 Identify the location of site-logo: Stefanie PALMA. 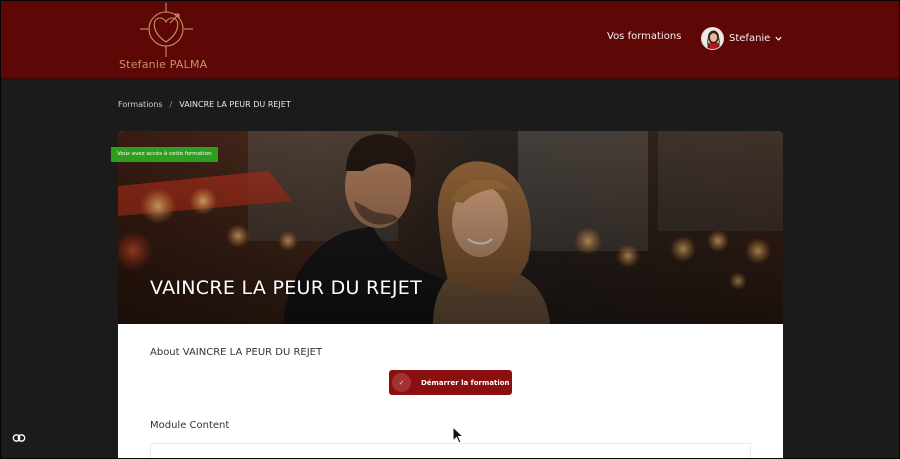
(167, 38).